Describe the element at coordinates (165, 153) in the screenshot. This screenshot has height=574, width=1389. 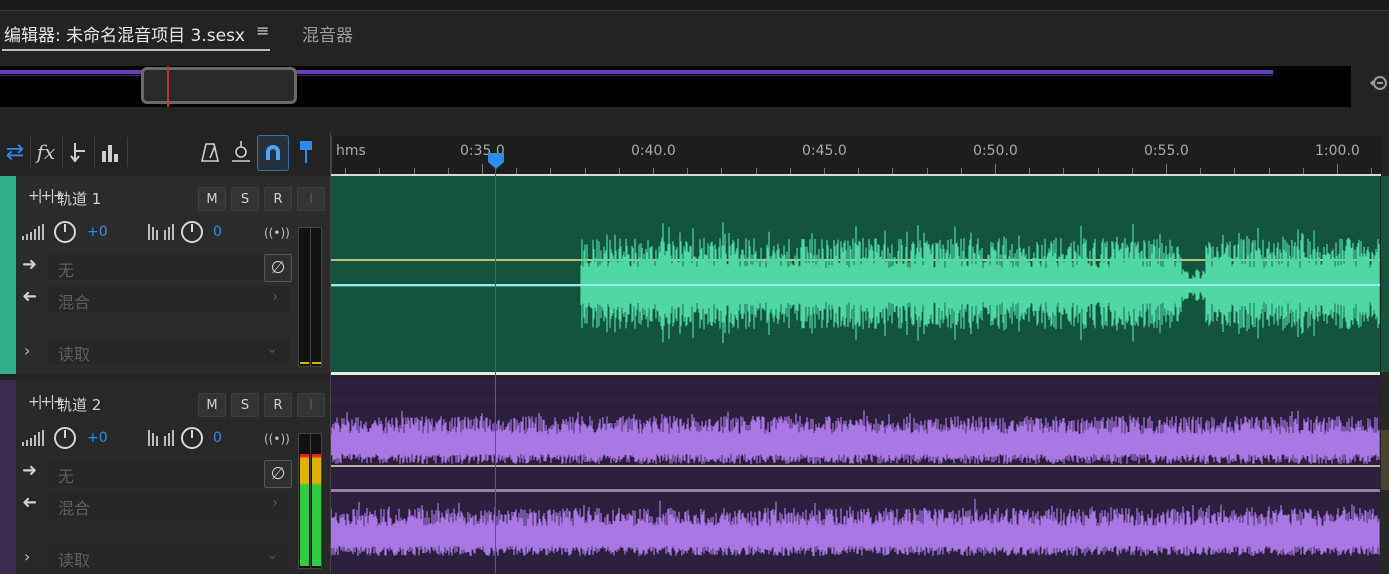
I see `track-toolbar: ⇄ fx` at that location.